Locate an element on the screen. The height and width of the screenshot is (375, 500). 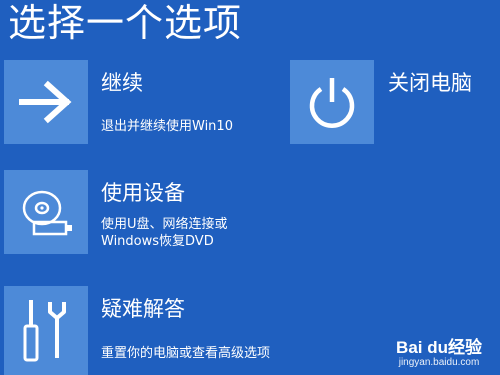
troubleshoot-description: 重置你的电脑或查看高级选项 is located at coordinates (186, 353).